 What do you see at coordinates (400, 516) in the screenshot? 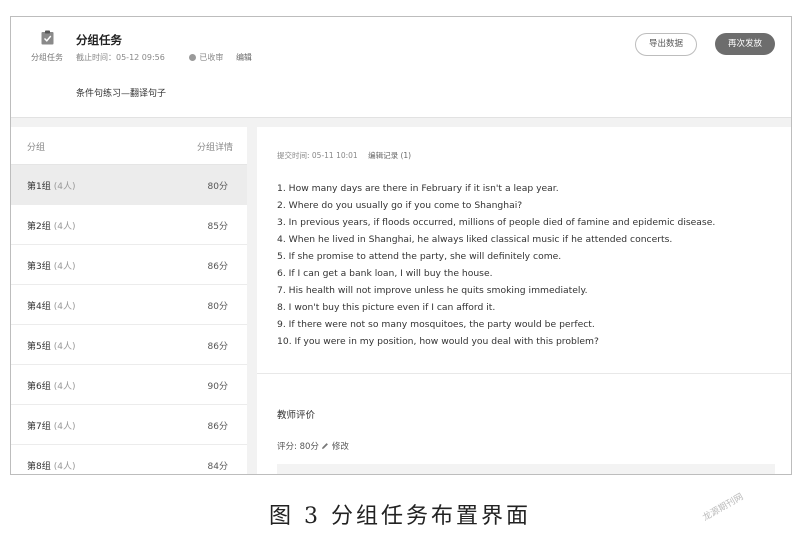
I see `figure-caption: 图 3 分组任务布置界面` at bounding box center [400, 516].